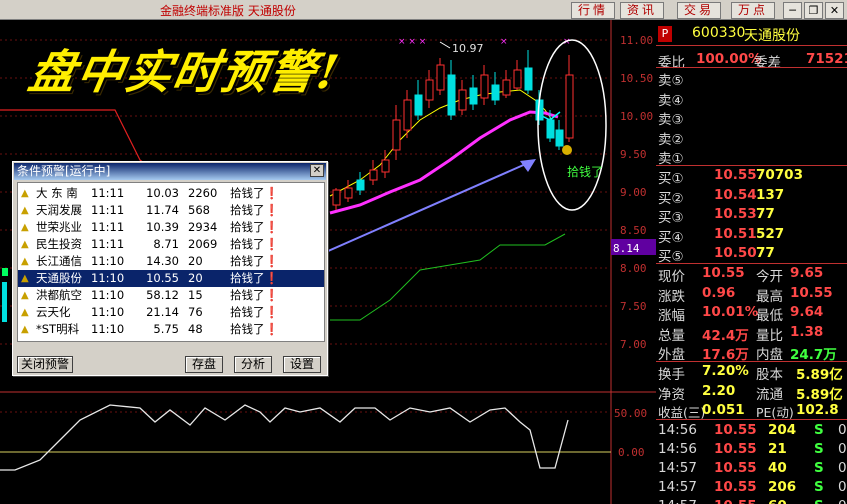  What do you see at coordinates (162, 312) in the screenshot?
I see `price-cell: 21.14` at bounding box center [162, 312].